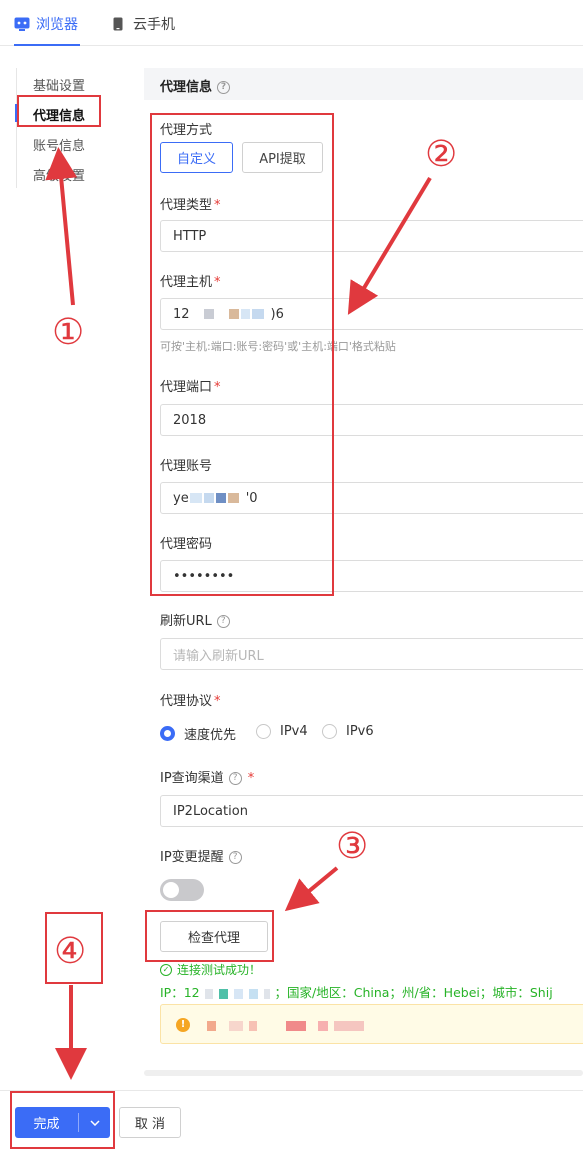 The width and height of the screenshot is (583, 1153). I want to click on annotation-number-3: ③, so click(352, 846).